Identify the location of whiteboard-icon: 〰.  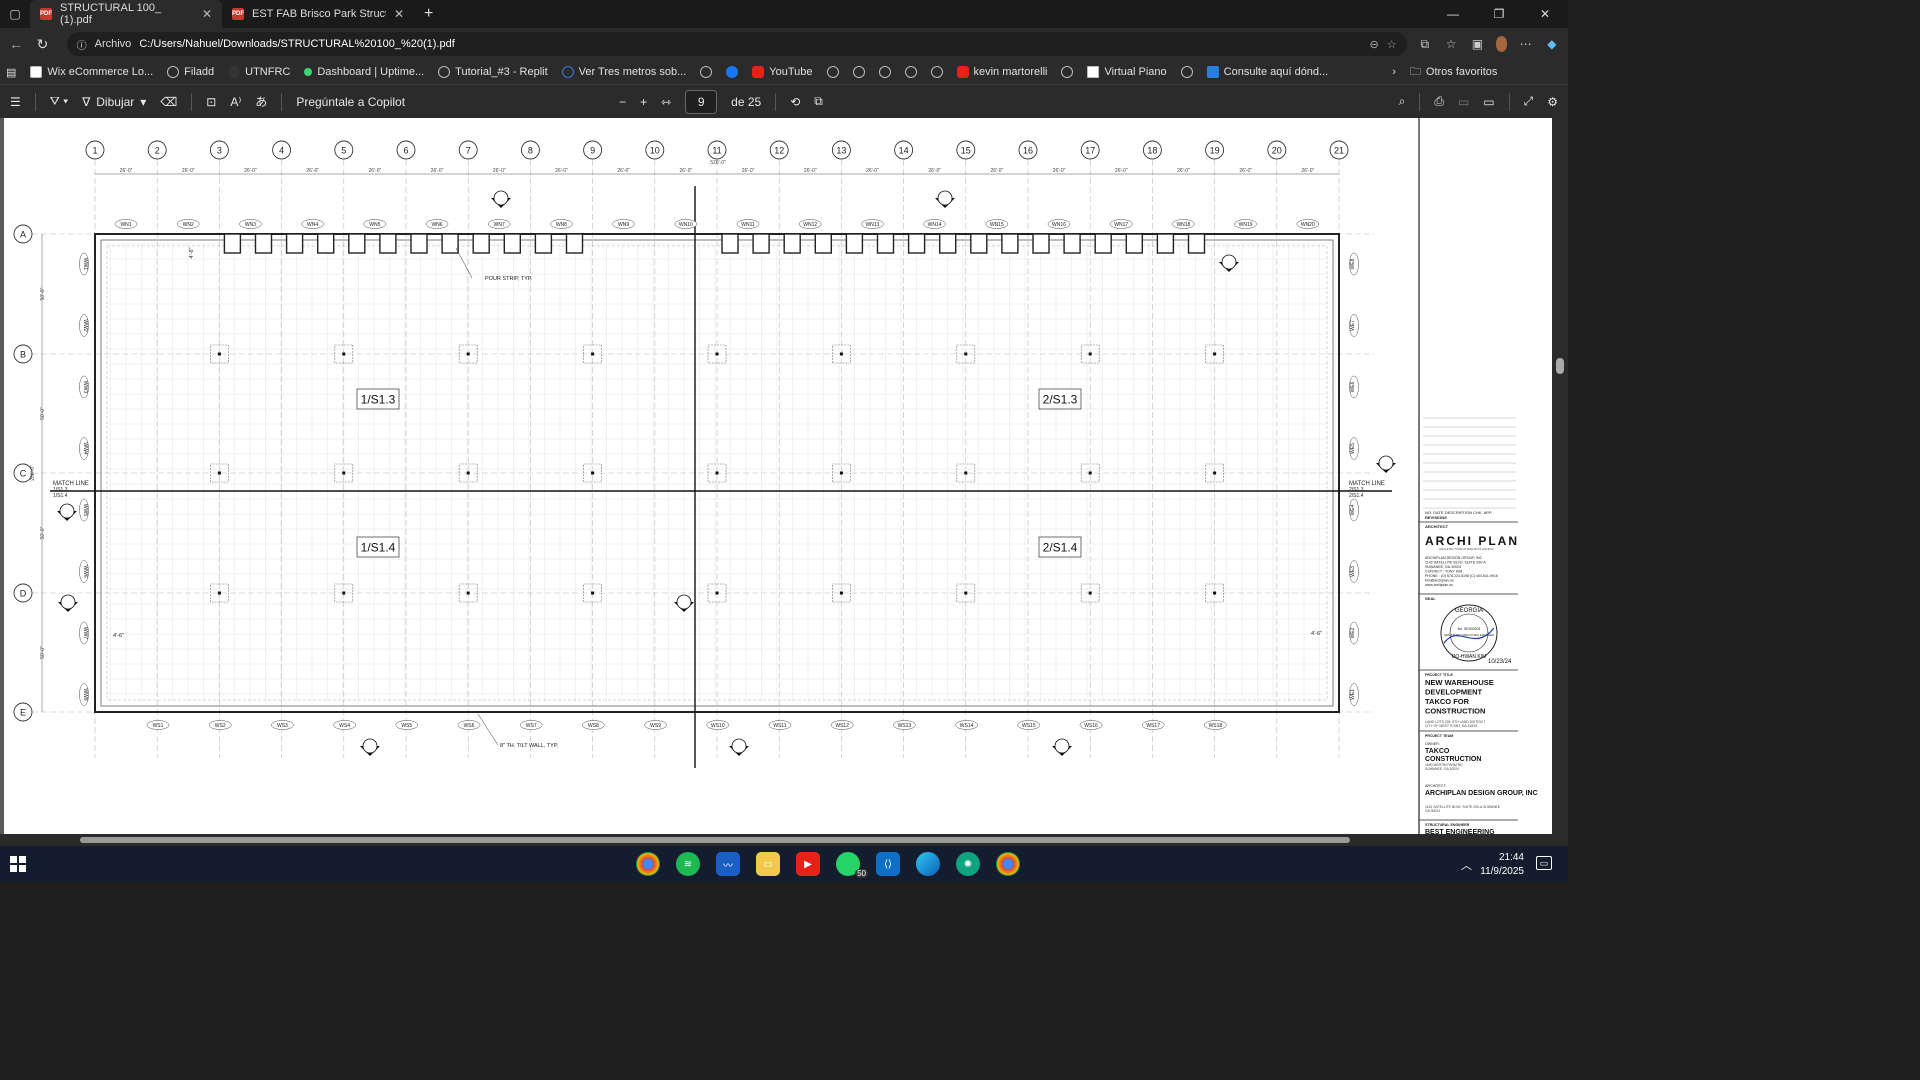
(728, 864).